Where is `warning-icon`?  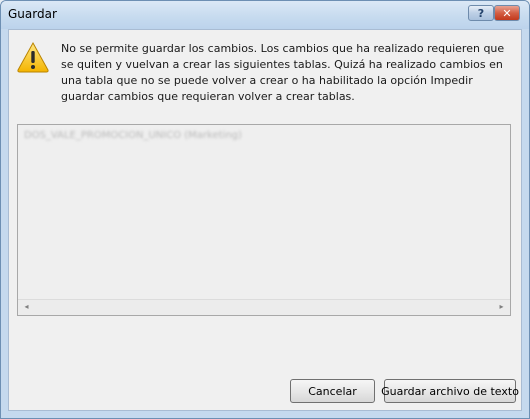
warning-icon is located at coordinates (33, 57).